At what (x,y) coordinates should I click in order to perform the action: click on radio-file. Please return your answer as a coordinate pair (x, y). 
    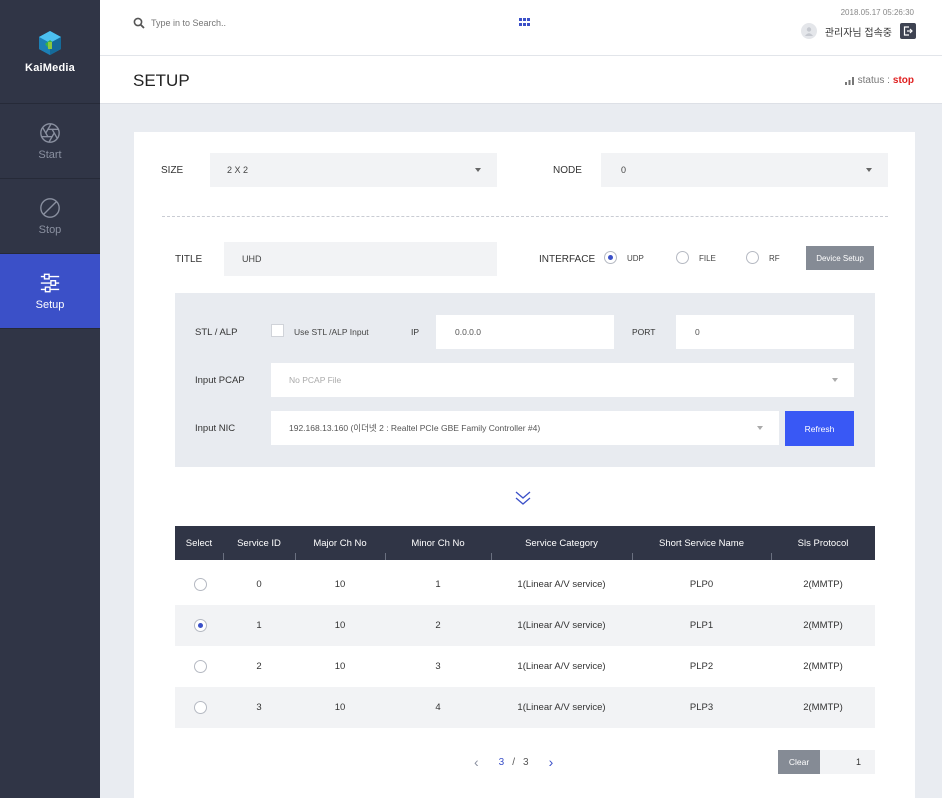
    Looking at the image, I should click on (682, 257).